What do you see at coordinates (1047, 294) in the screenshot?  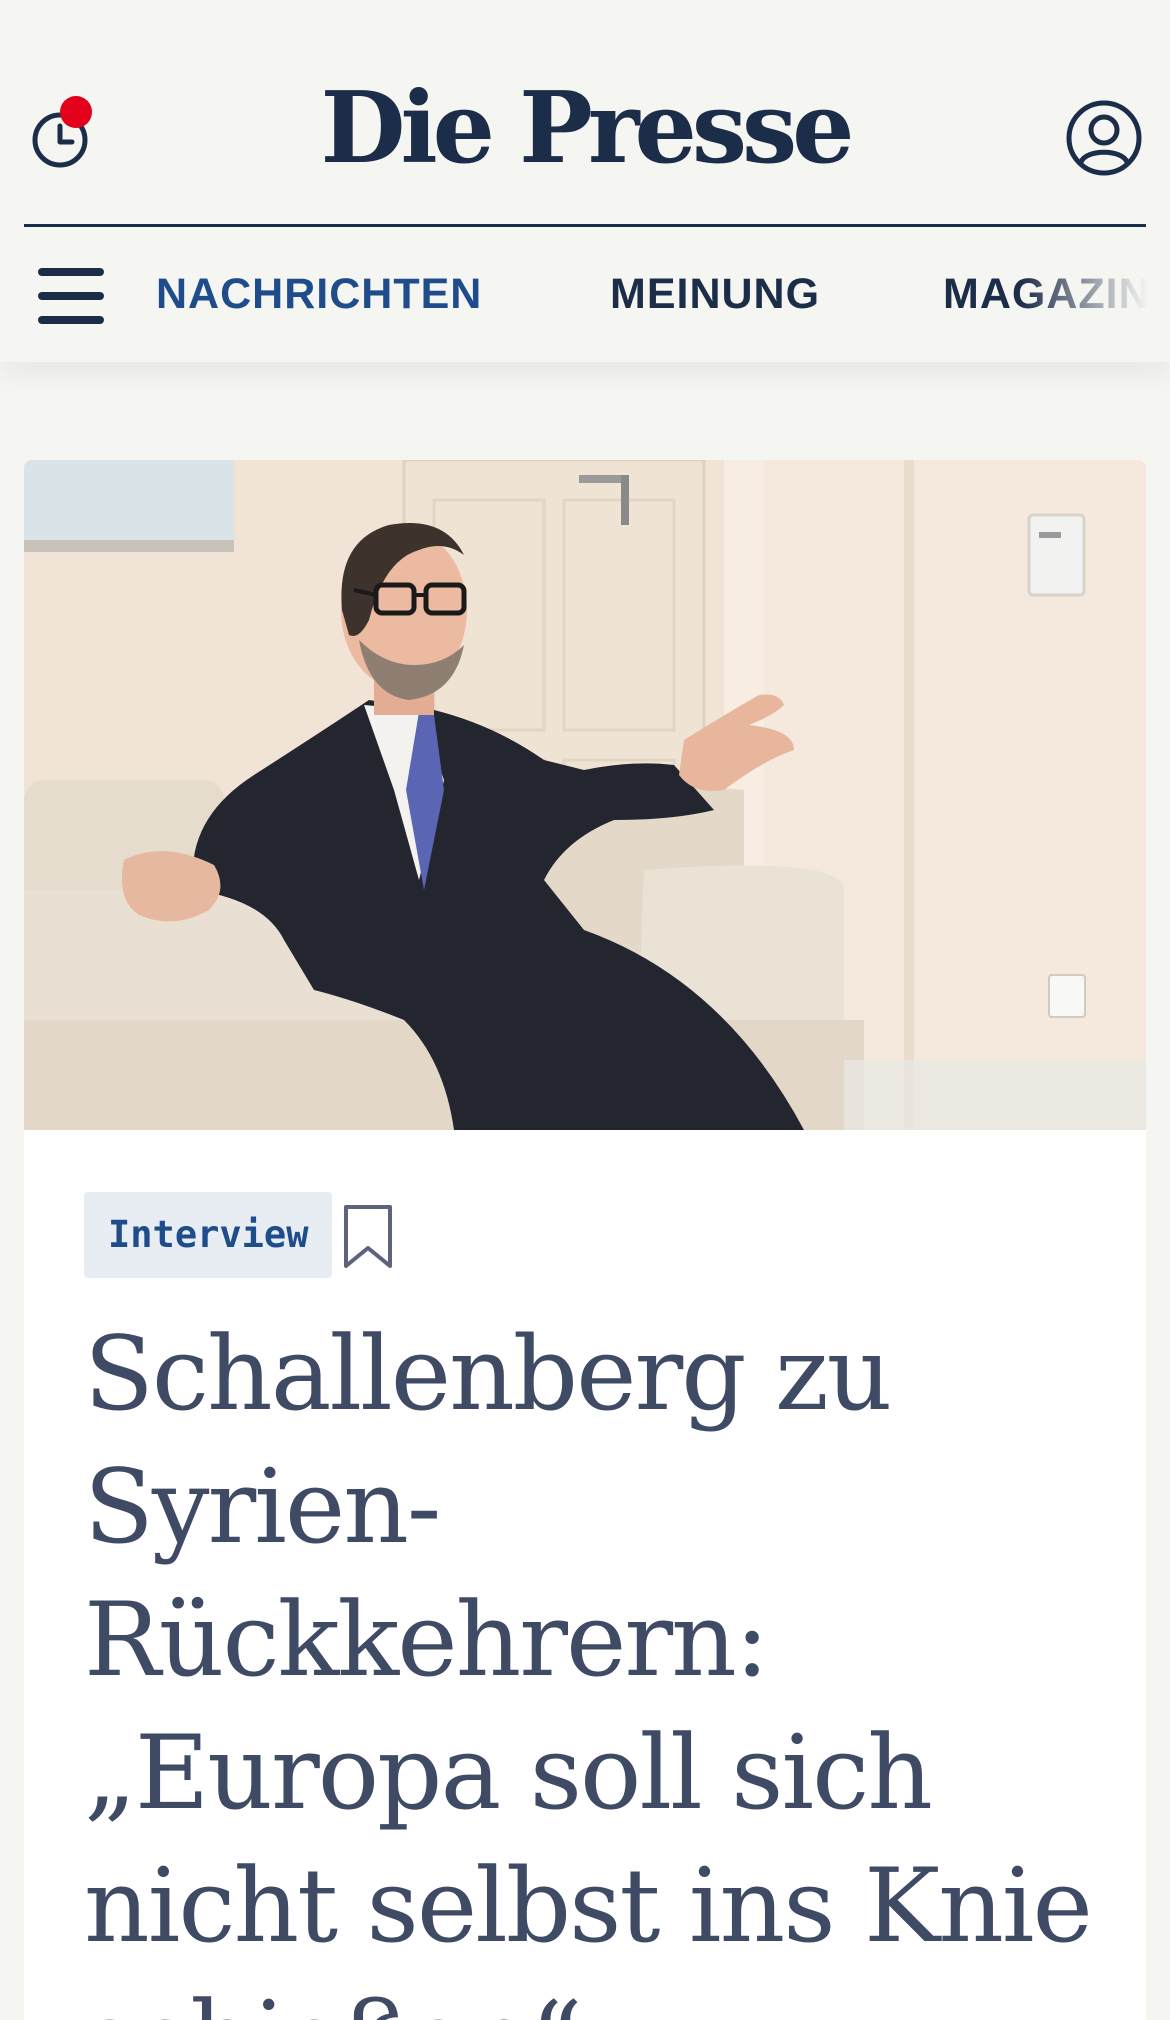 I see `nav-item-magazin: MAGAZIN` at bounding box center [1047, 294].